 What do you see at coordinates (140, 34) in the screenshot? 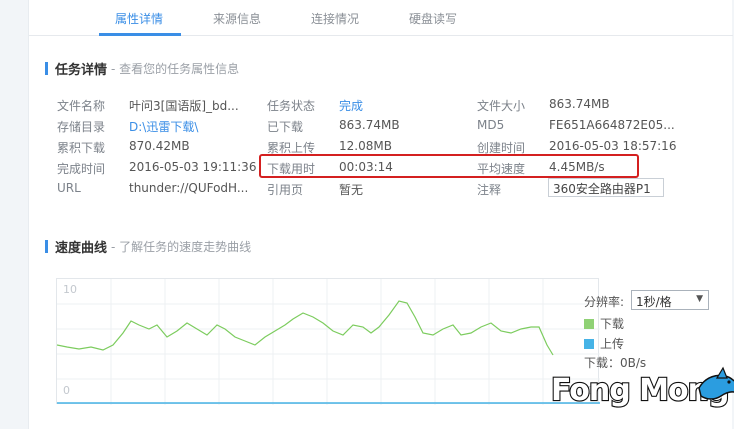
I see `active-tab-indicator` at bounding box center [140, 34].